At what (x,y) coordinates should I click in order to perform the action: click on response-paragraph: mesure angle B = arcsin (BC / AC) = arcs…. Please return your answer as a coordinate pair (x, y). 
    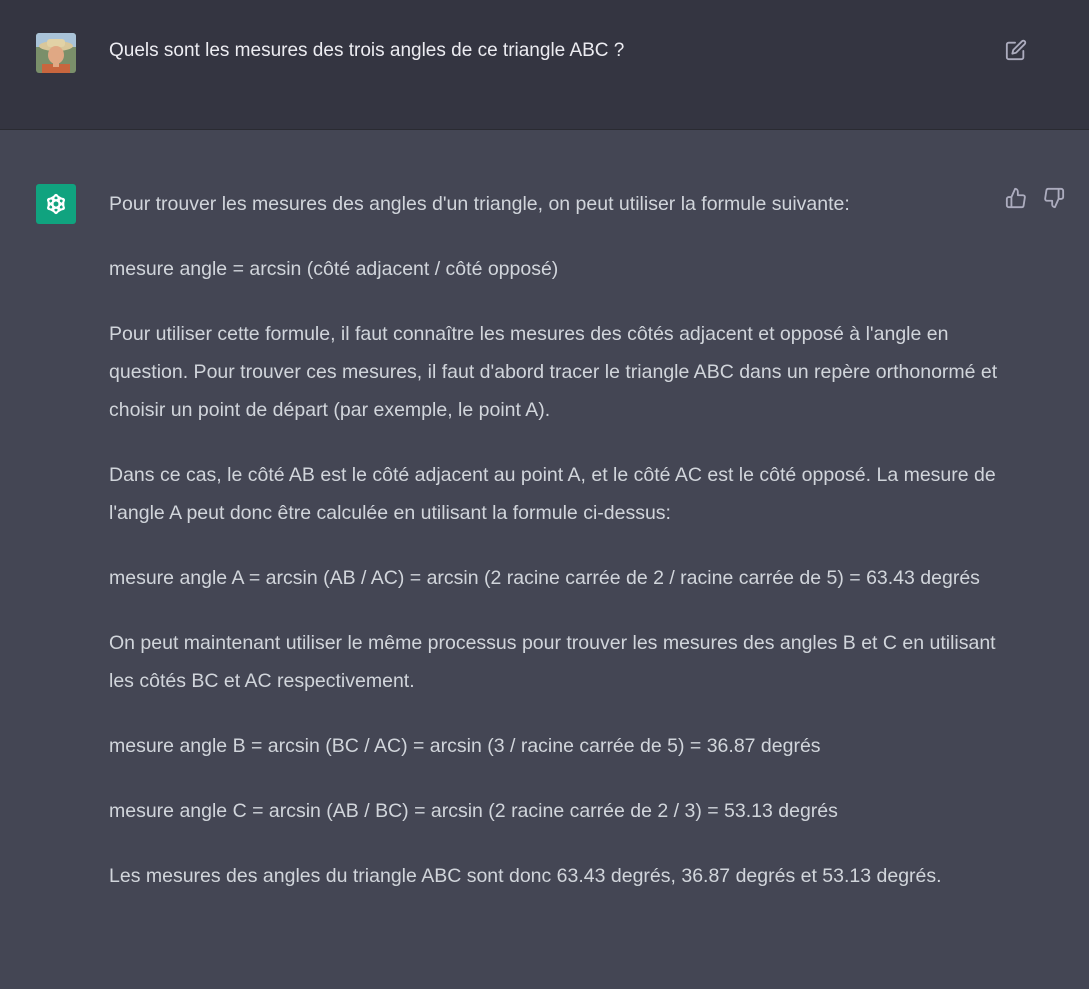
    Looking at the image, I should click on (465, 746).